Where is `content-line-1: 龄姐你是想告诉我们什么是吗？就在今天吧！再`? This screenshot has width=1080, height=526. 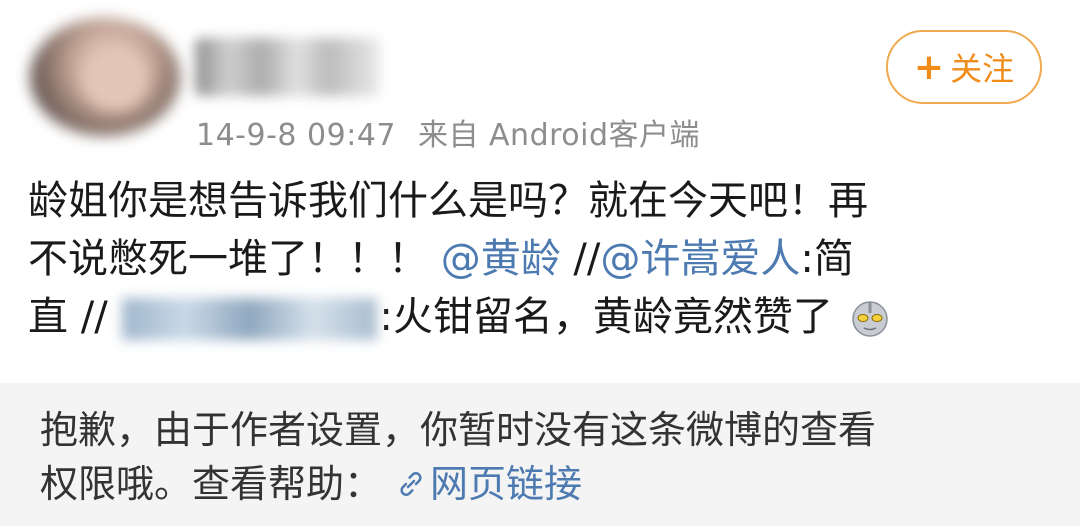
content-line-1: 龄姐你是想告诉我们什么是吗？就在今天吧！再 is located at coordinates (448, 201).